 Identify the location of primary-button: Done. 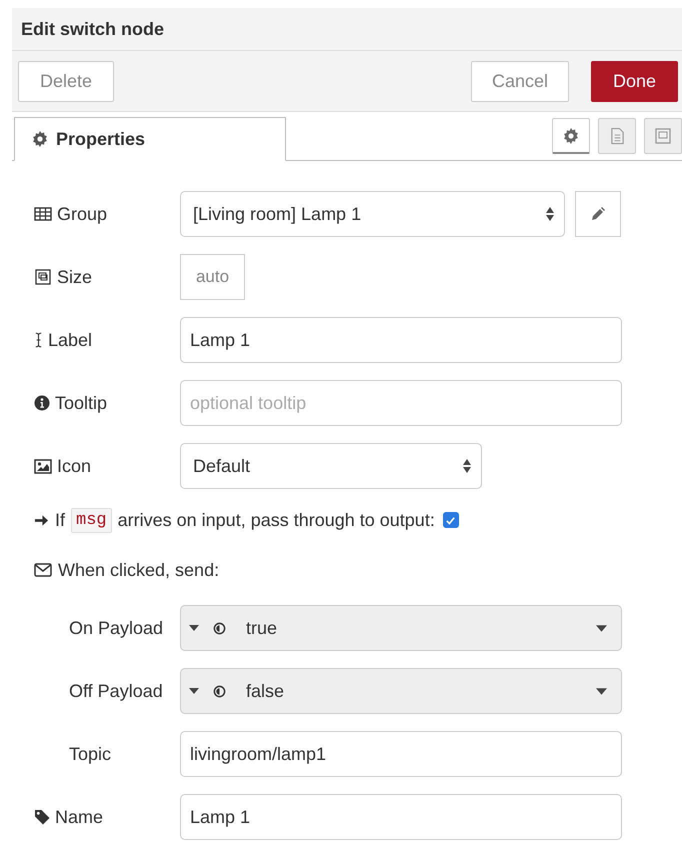
(634, 81).